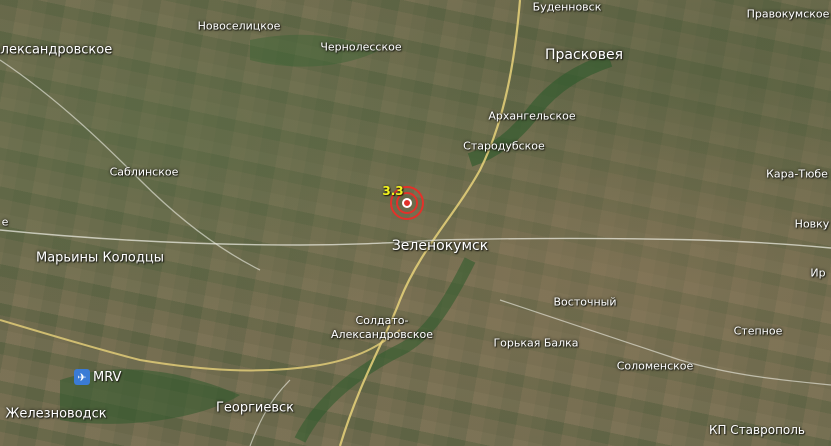 The height and width of the screenshot is (446, 831). What do you see at coordinates (584, 55) in the screenshot?
I see `place-label-praskoveya: Прасковея` at bounding box center [584, 55].